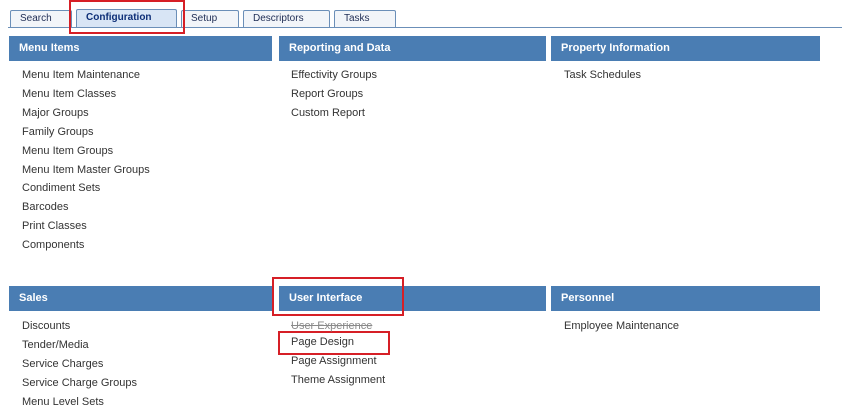  What do you see at coordinates (685, 48) in the screenshot?
I see `section-header-property-information: Property Information` at bounding box center [685, 48].